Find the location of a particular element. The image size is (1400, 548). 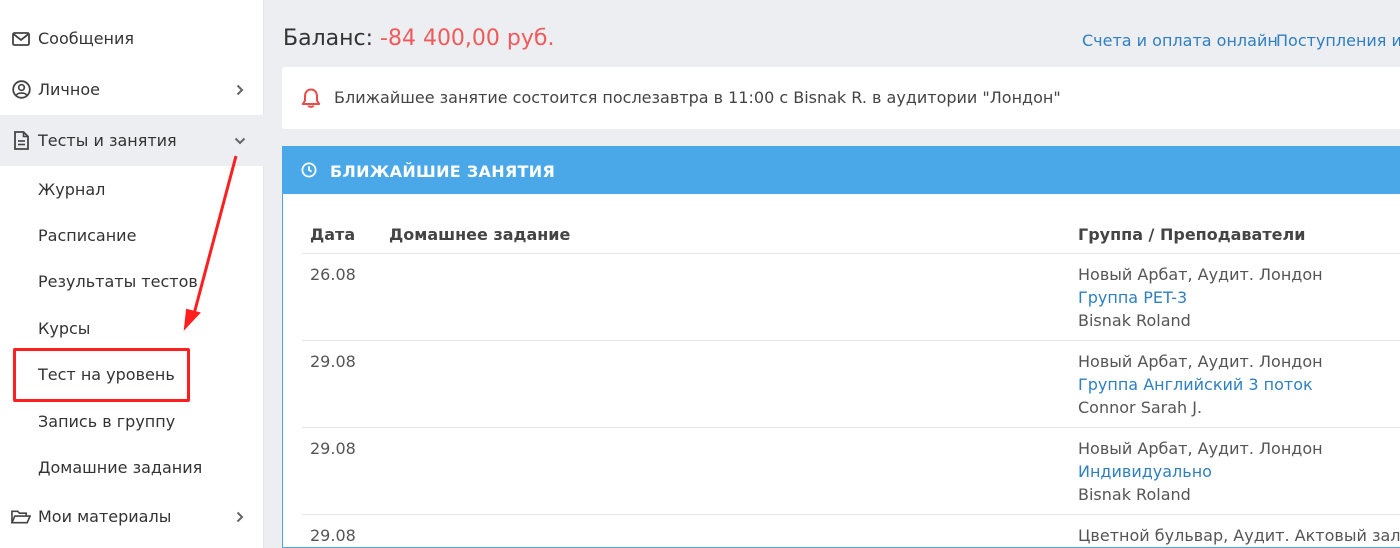

panel-title: БЛИЖАЙШИЕ ЗАНЯТИЯ is located at coordinates (443, 171).